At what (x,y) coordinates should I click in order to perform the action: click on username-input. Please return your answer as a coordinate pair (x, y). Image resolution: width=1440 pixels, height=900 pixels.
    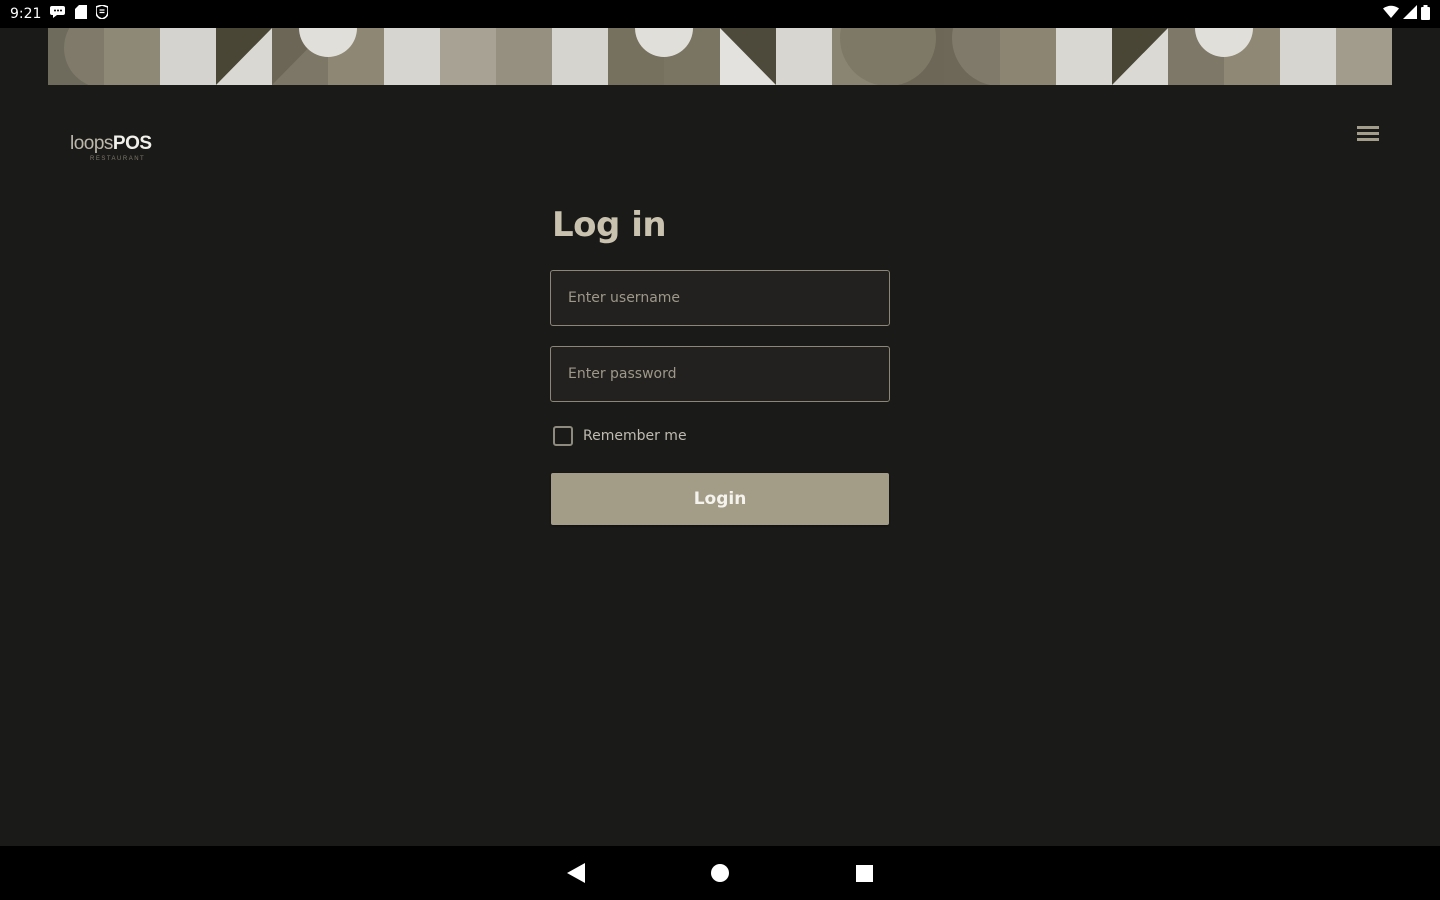
    Looking at the image, I should click on (720, 298).